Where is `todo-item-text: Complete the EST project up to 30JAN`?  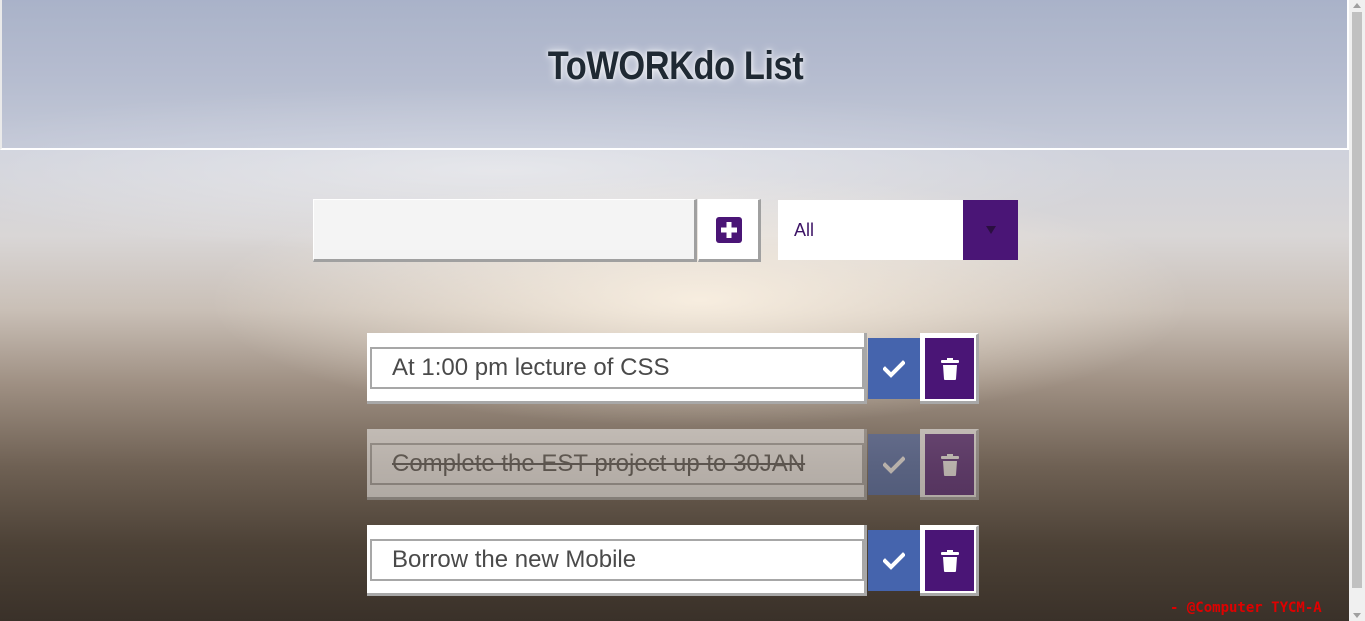 todo-item-text: Complete the EST project up to 30JAN is located at coordinates (617, 464).